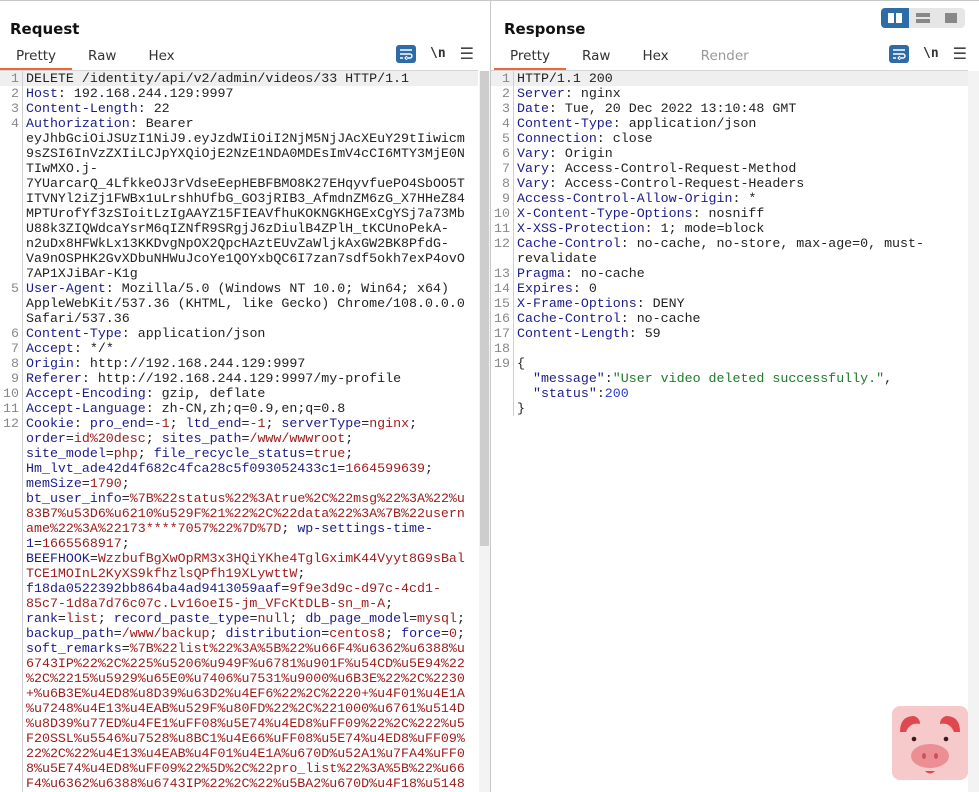 This screenshot has height=792, width=979. I want to click on line-content: {, so click(521, 363).